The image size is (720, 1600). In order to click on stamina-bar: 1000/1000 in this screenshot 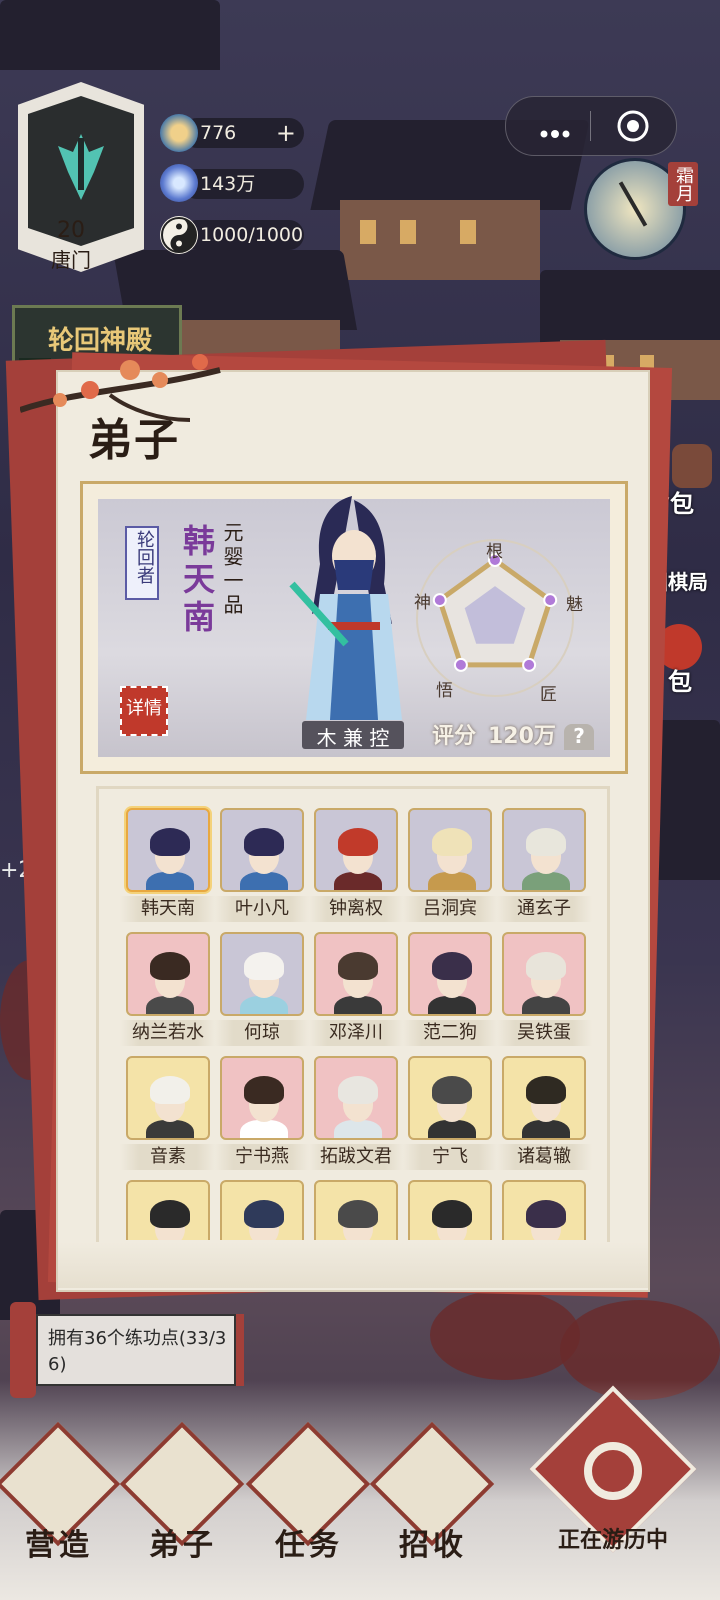, I will do `click(243, 235)`.